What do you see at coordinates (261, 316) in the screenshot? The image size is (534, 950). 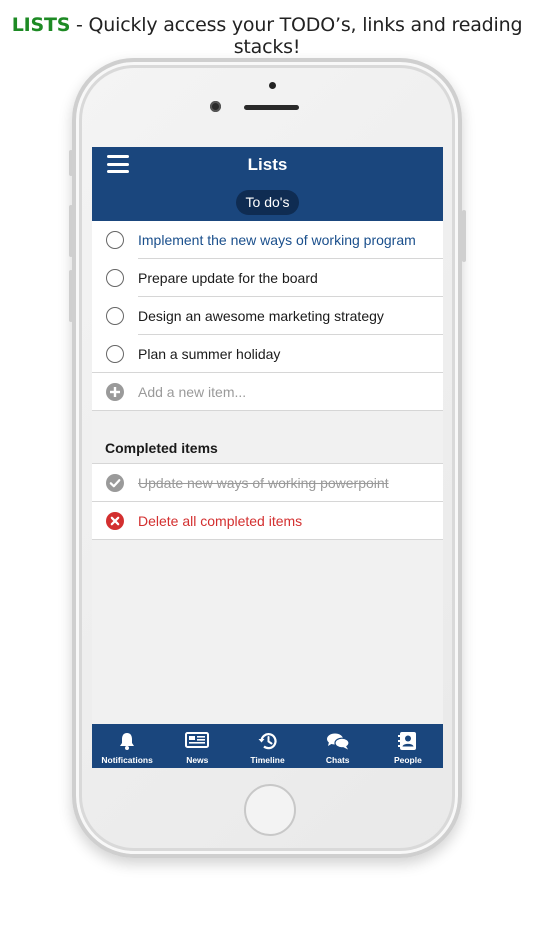 I see `todo-text: Design an awesome marketing strategy` at bounding box center [261, 316].